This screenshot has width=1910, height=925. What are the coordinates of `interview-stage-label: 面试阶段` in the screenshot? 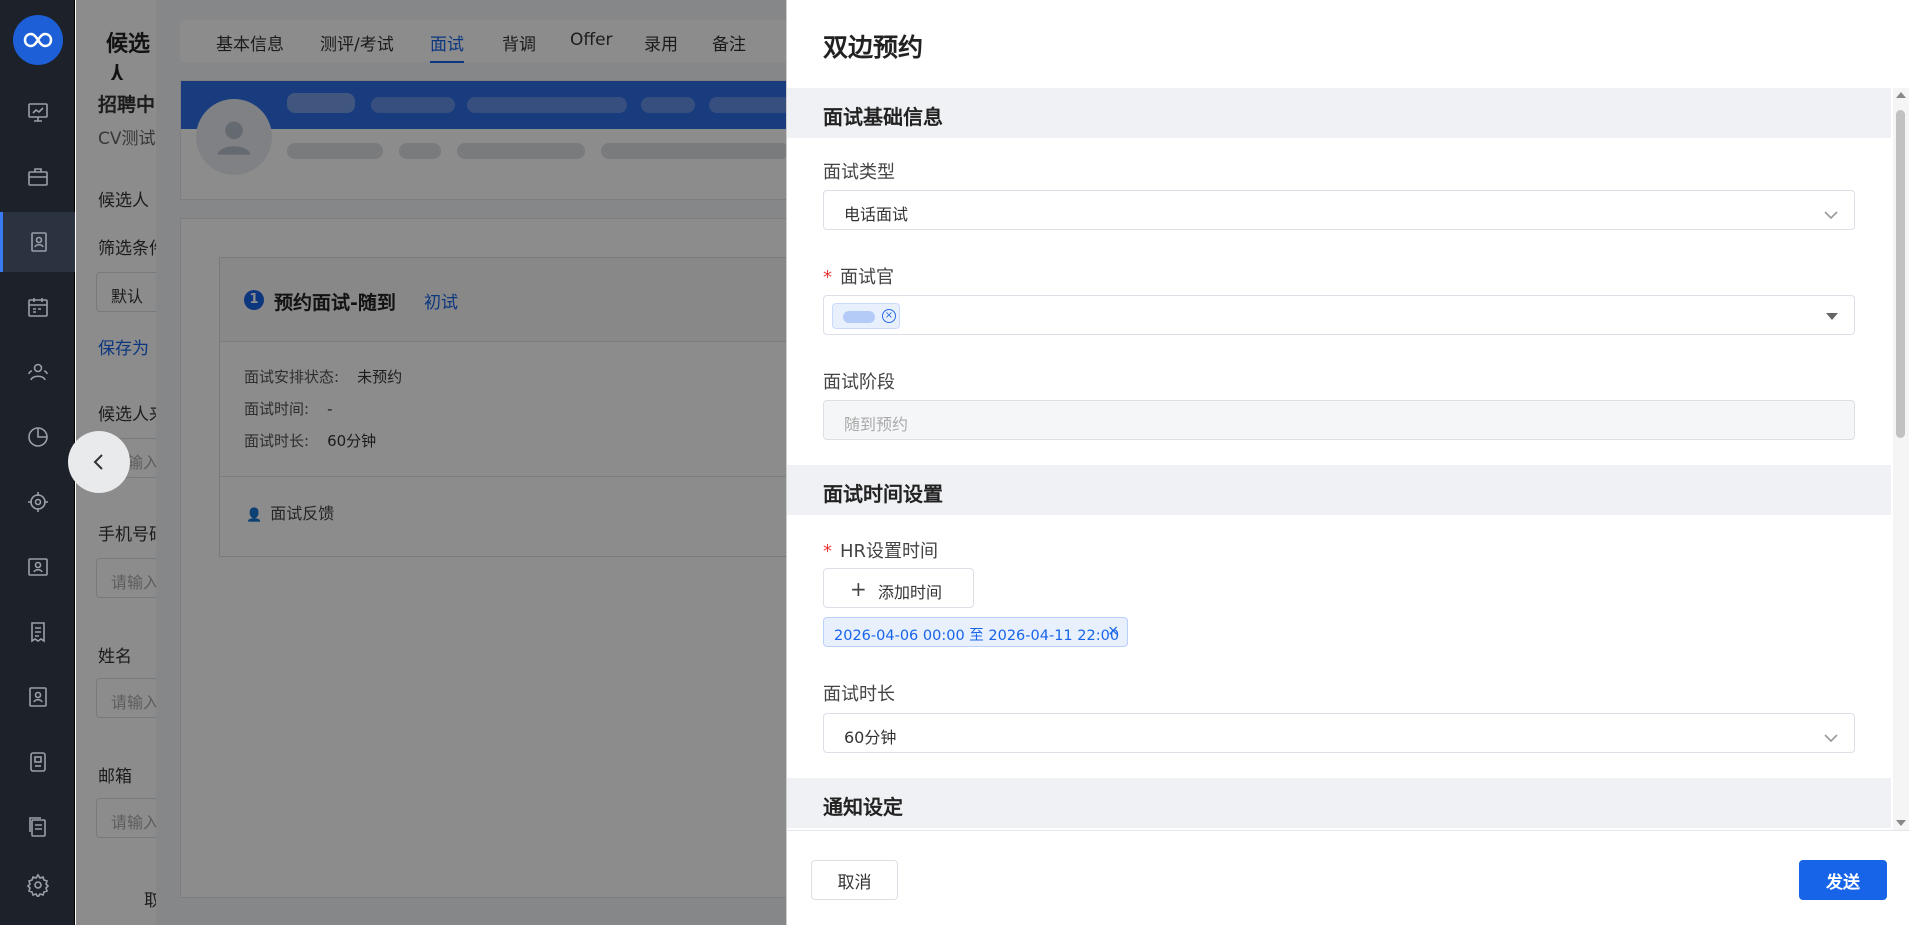 It's located at (859, 382).